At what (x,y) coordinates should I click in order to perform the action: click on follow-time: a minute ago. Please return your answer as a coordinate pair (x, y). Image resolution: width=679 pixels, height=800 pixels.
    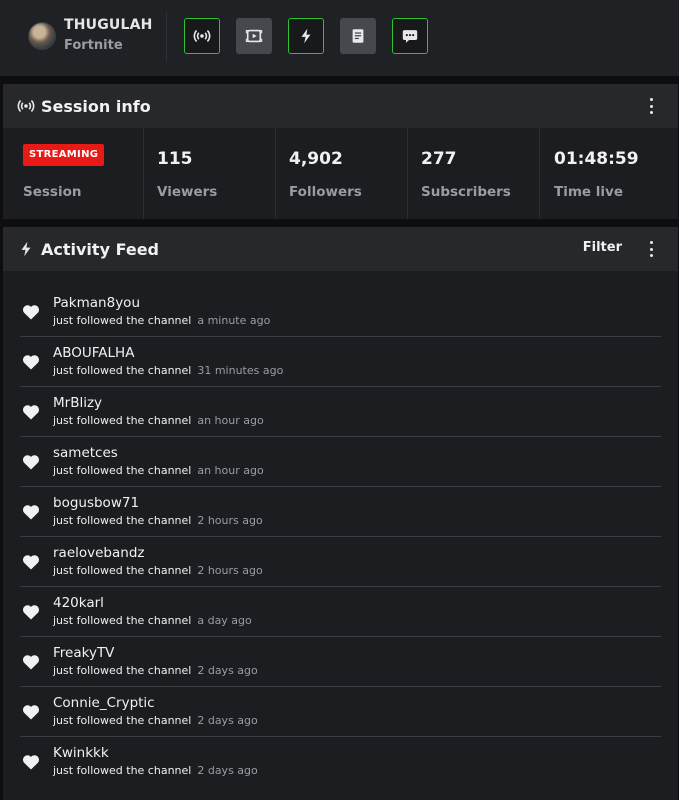
    Looking at the image, I should click on (234, 320).